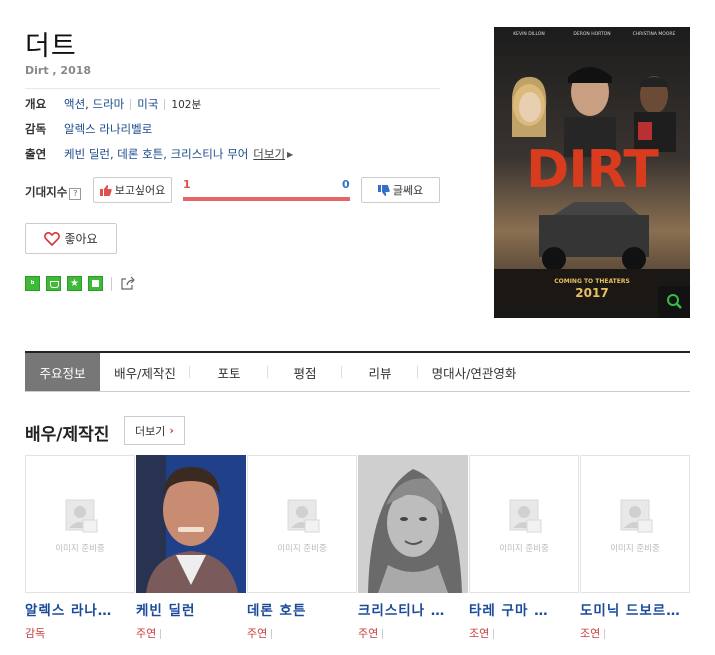 The width and height of the screenshot is (715, 655). I want to click on blog-icon: b, so click(32, 283).